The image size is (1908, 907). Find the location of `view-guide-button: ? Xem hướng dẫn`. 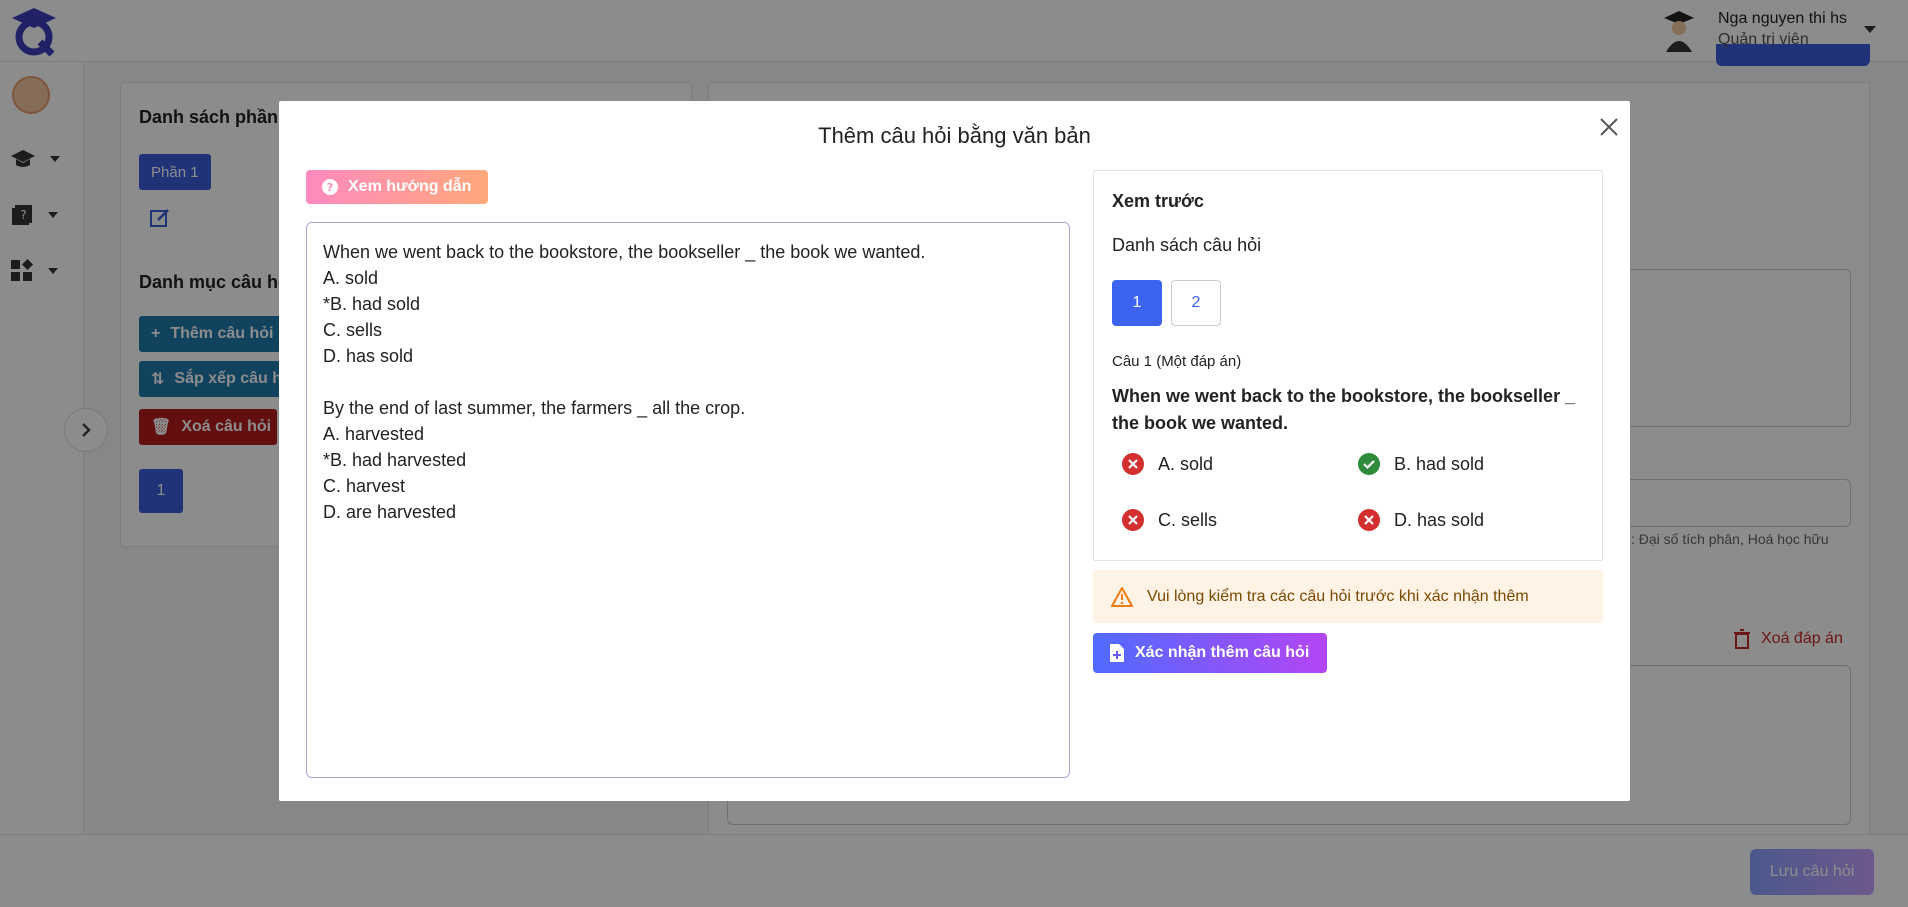

view-guide-button: ? Xem hướng dẫn is located at coordinates (397, 187).